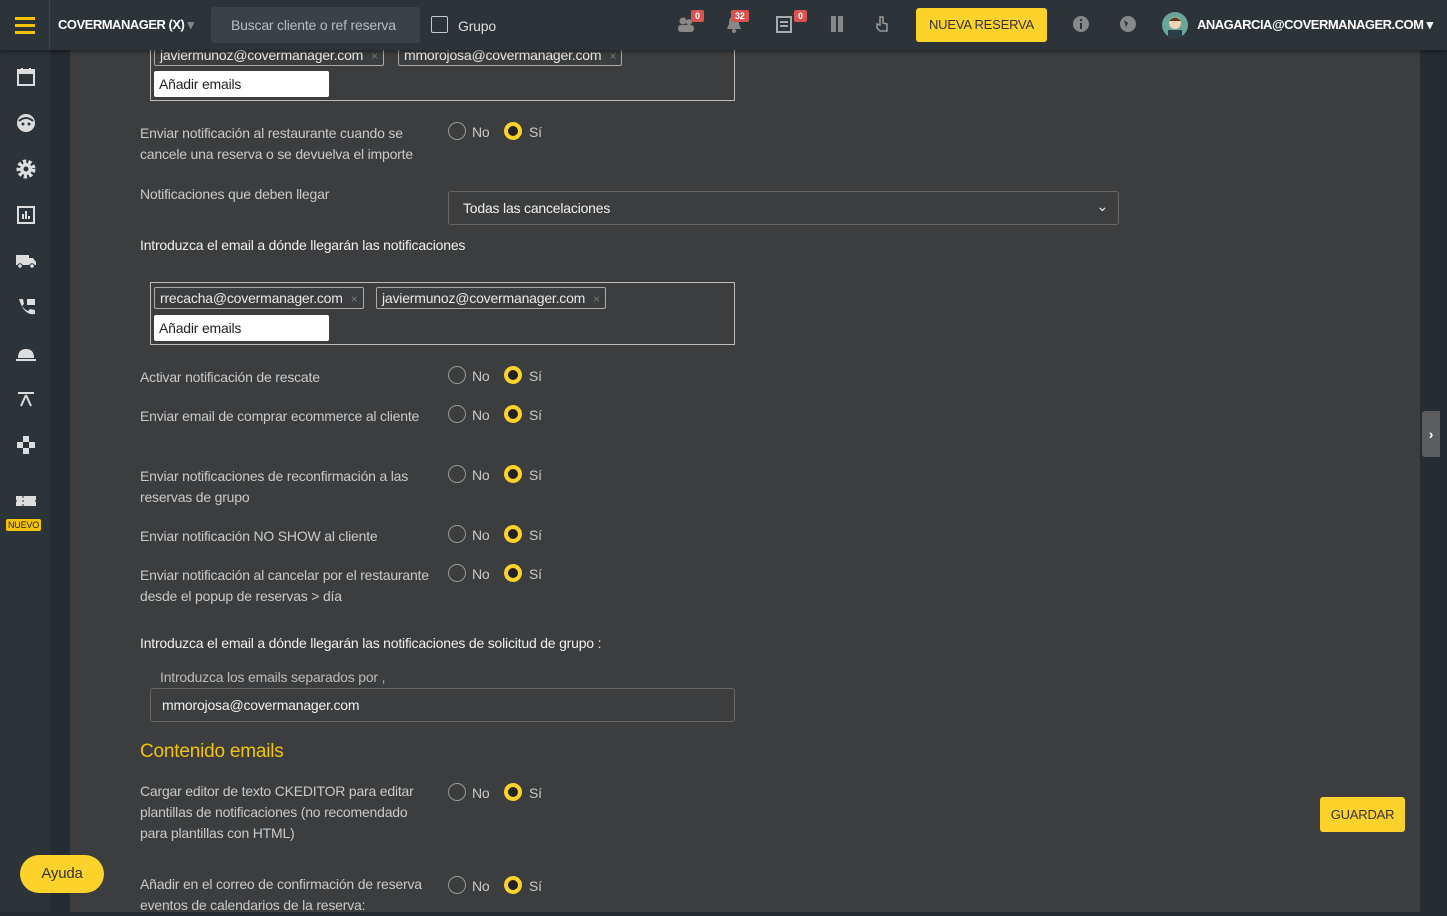  Describe the element at coordinates (25, 481) in the screenshot. I see `sidebar: NUEVO` at that location.